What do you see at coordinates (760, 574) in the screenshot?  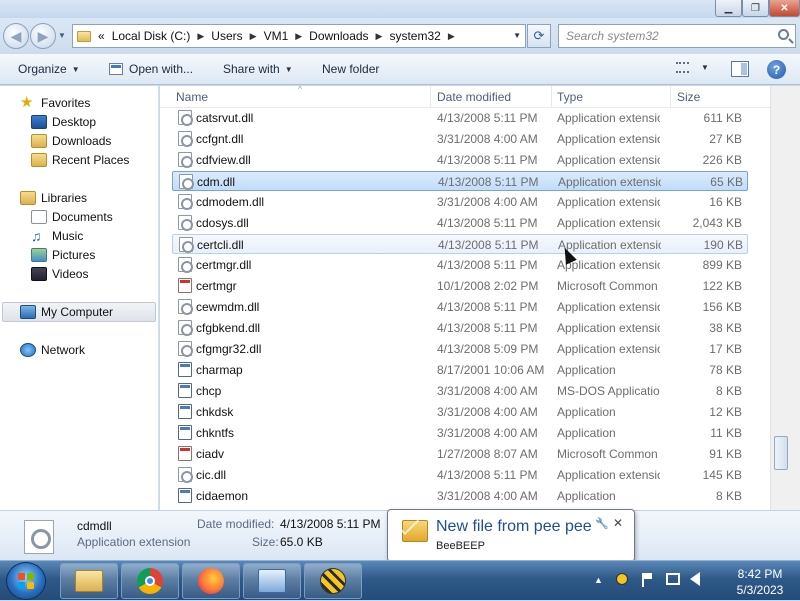 I see `clock-time: 8:42 PM` at bounding box center [760, 574].